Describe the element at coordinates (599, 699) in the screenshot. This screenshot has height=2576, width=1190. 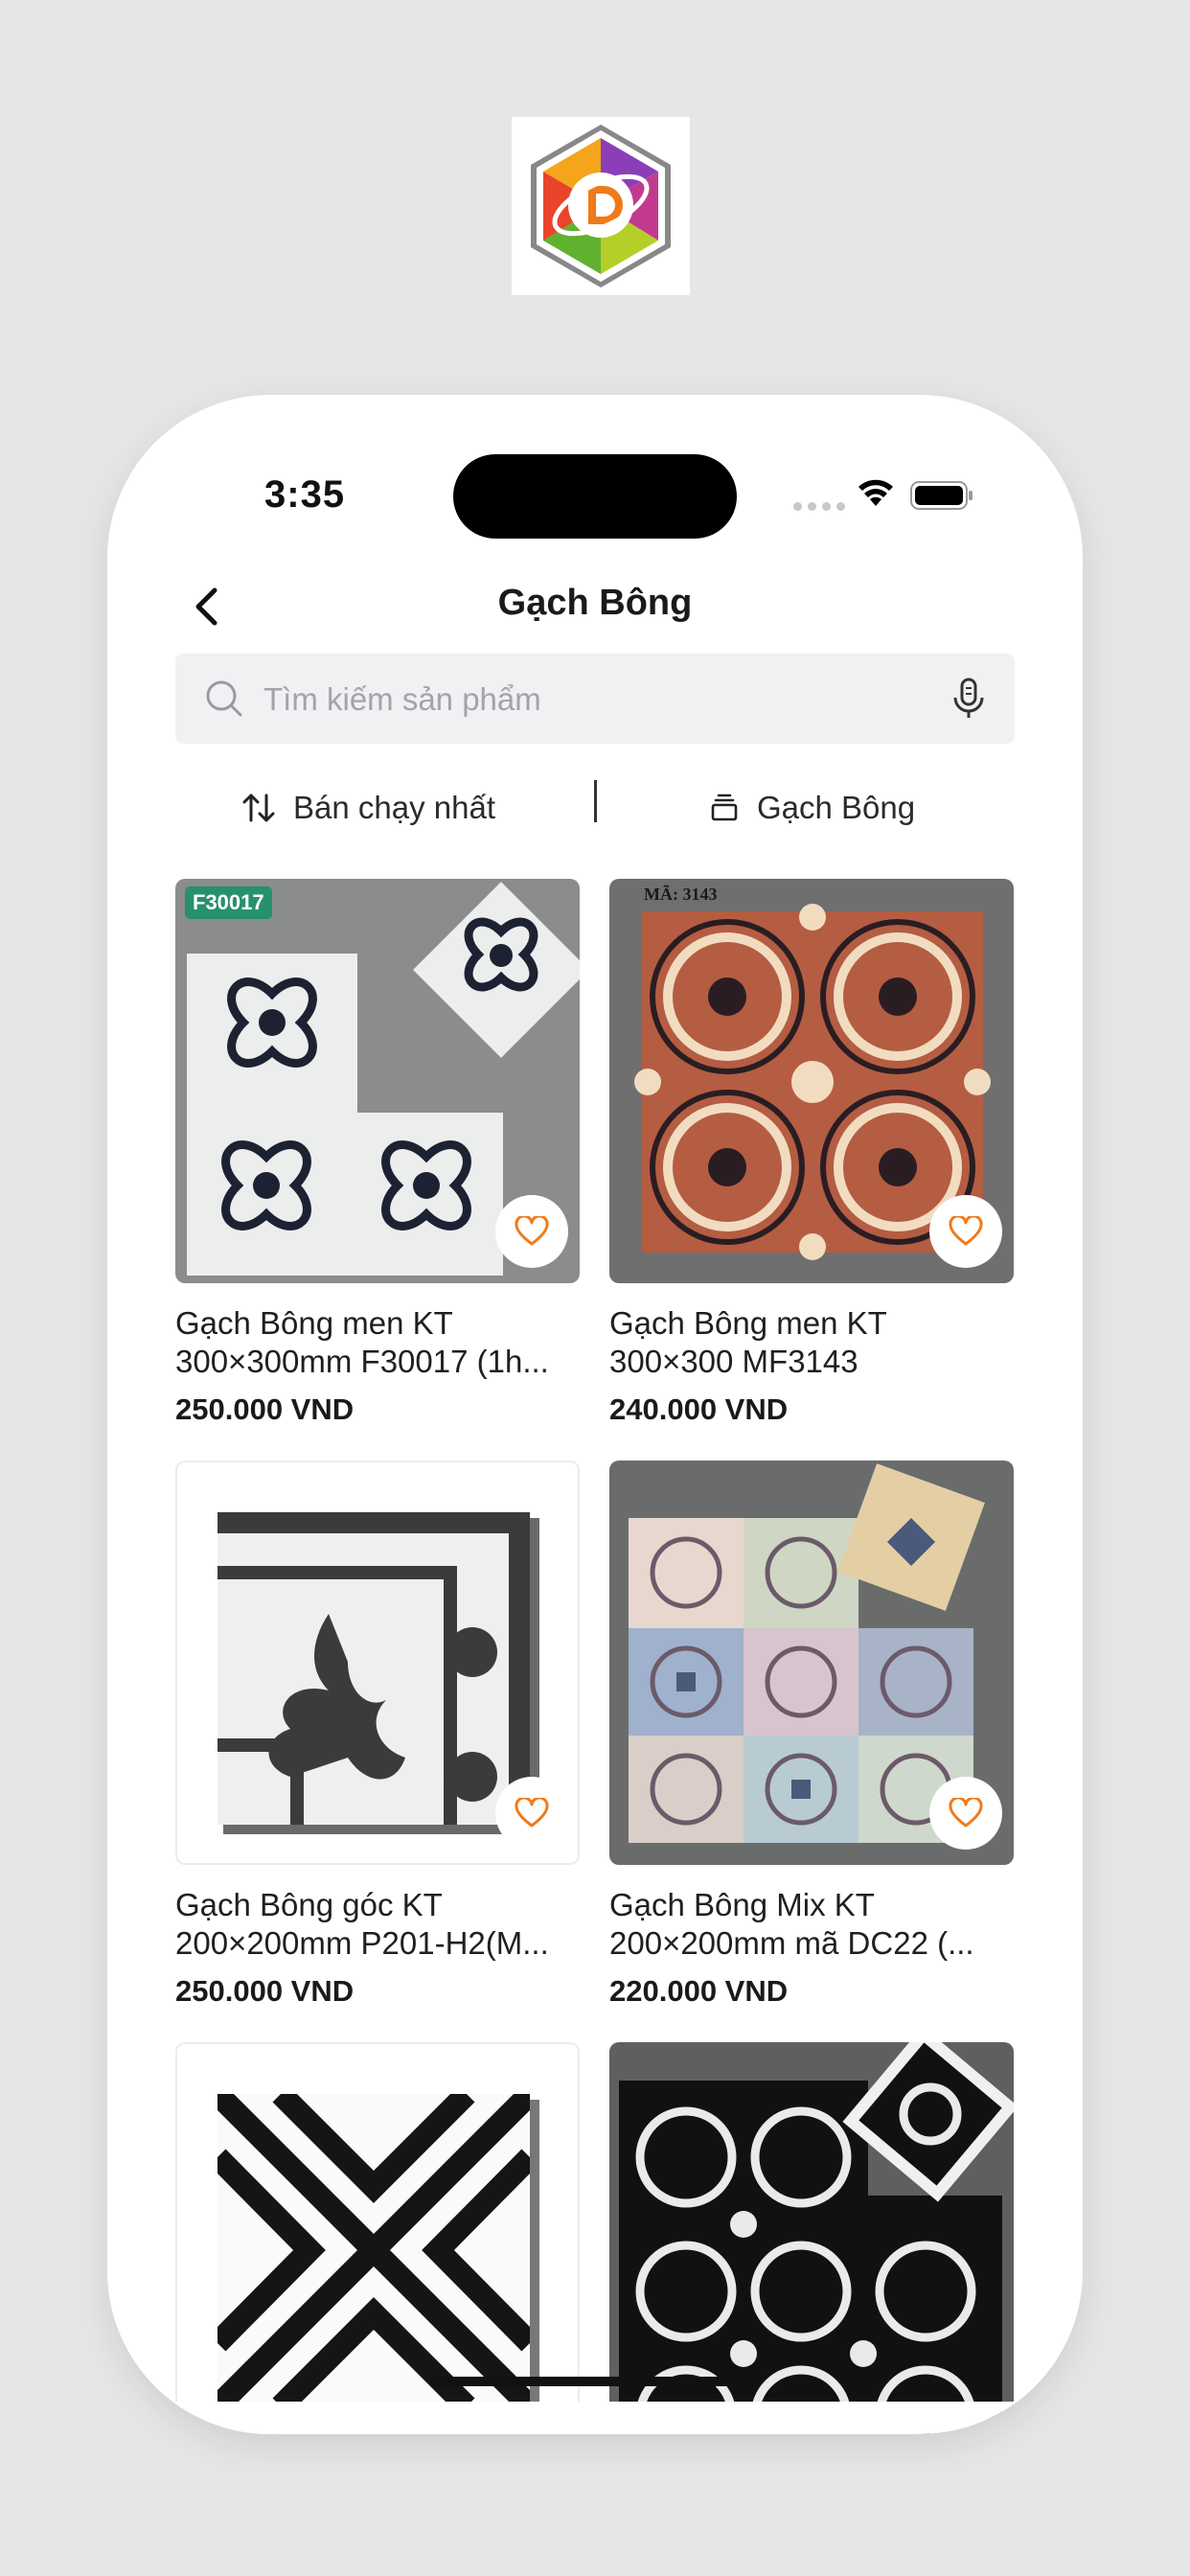
I see `search-input` at that location.